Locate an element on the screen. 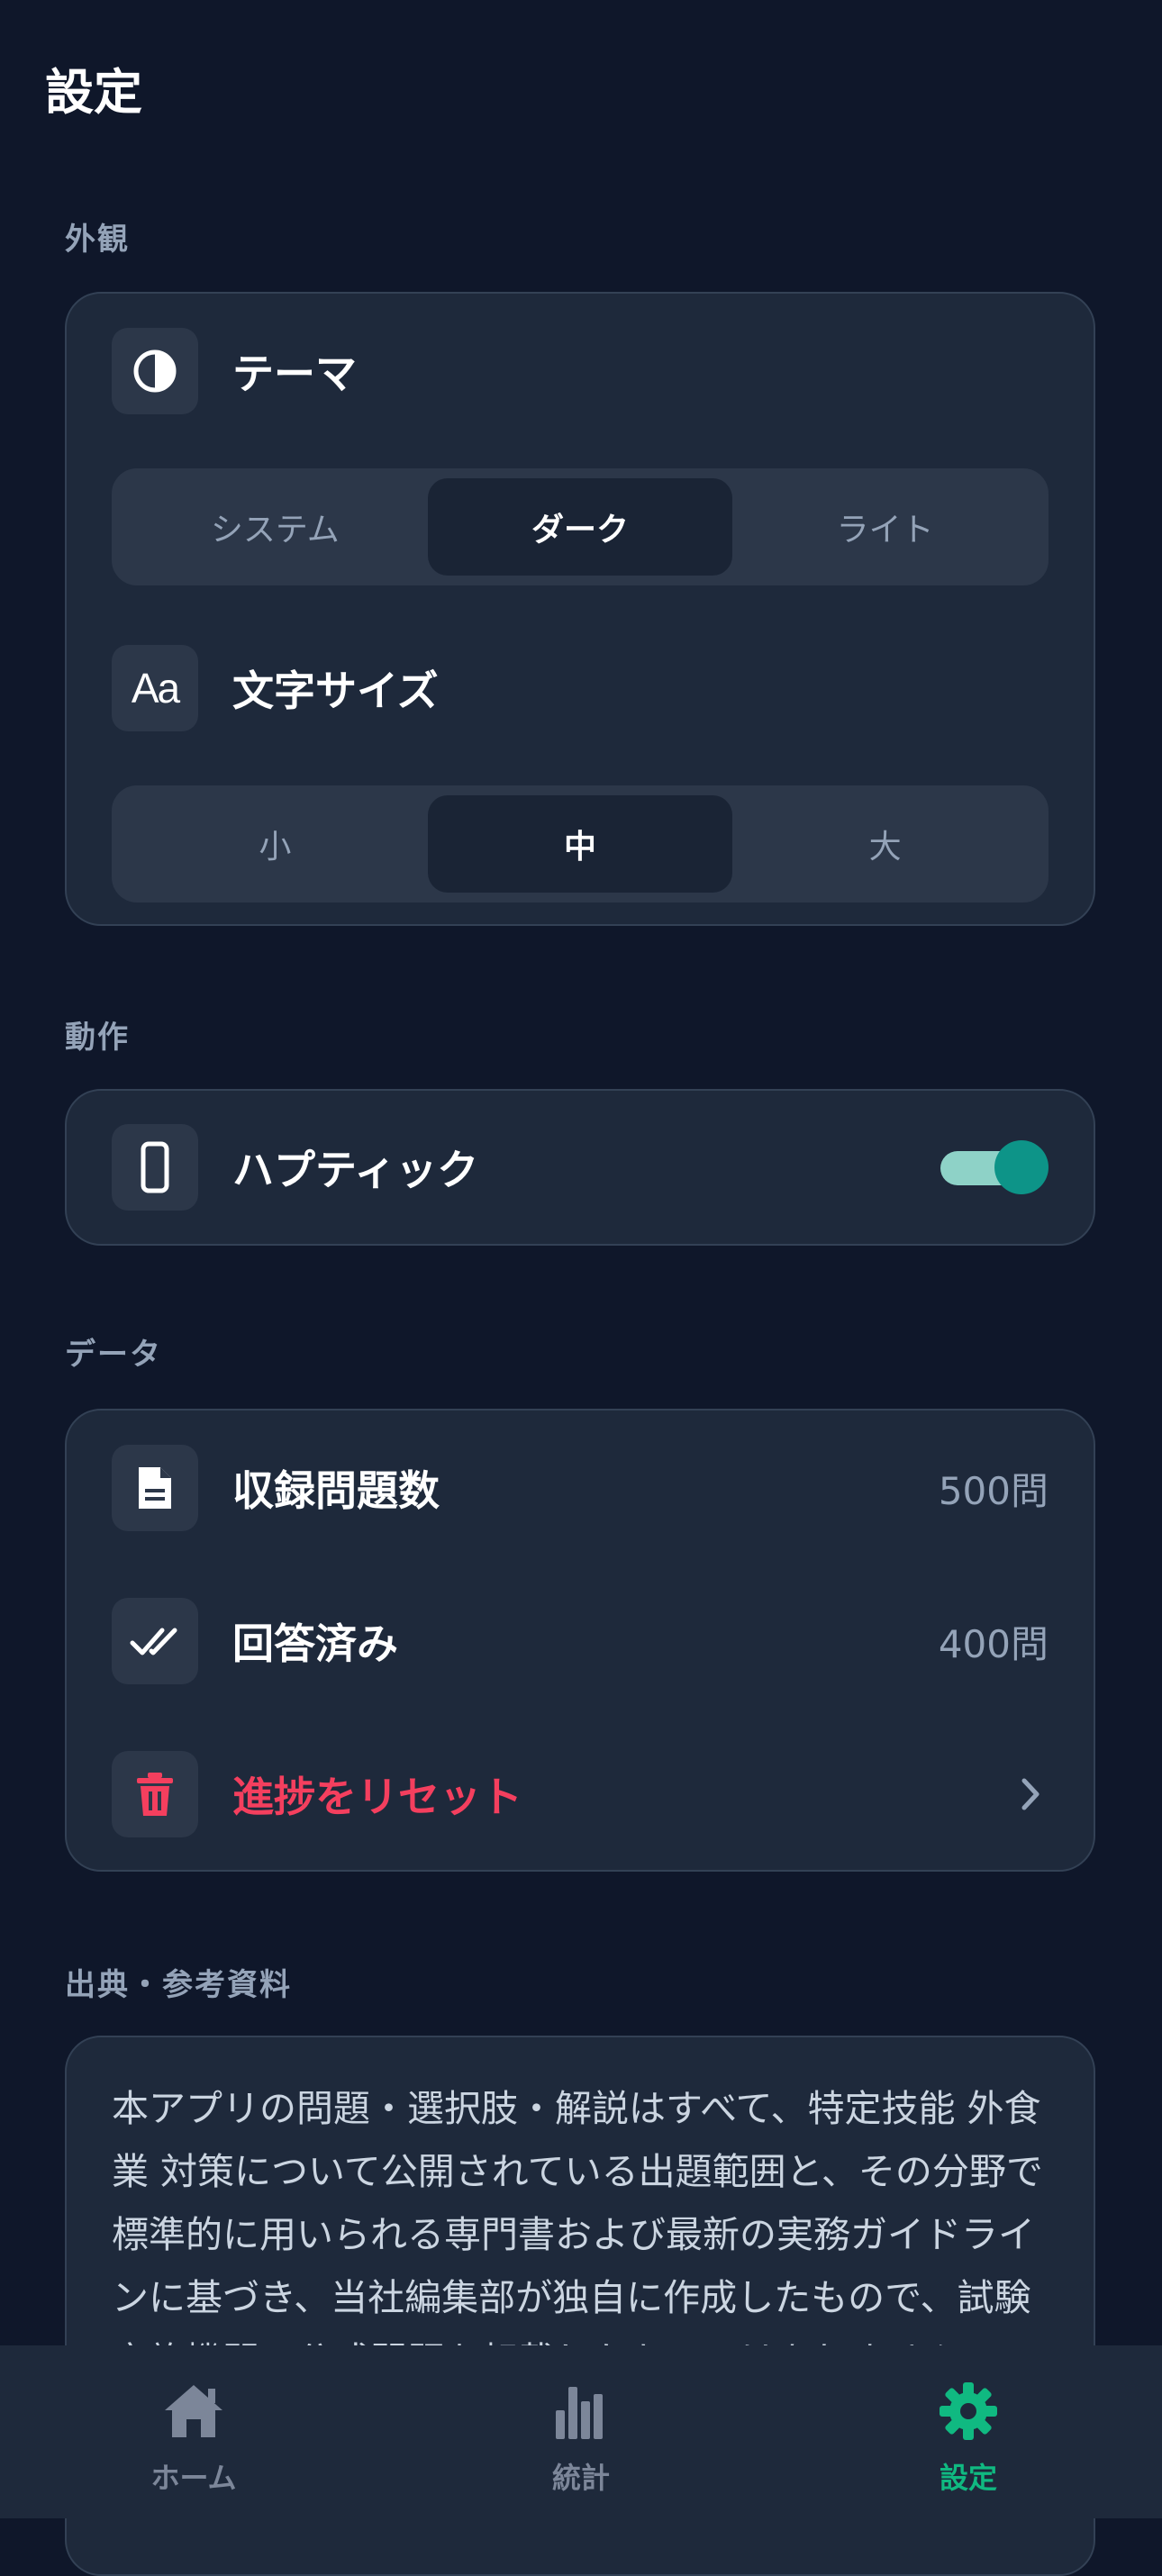 This screenshot has height=2576, width=1162. total-questions-label: 収録問題数 is located at coordinates (336, 1490).